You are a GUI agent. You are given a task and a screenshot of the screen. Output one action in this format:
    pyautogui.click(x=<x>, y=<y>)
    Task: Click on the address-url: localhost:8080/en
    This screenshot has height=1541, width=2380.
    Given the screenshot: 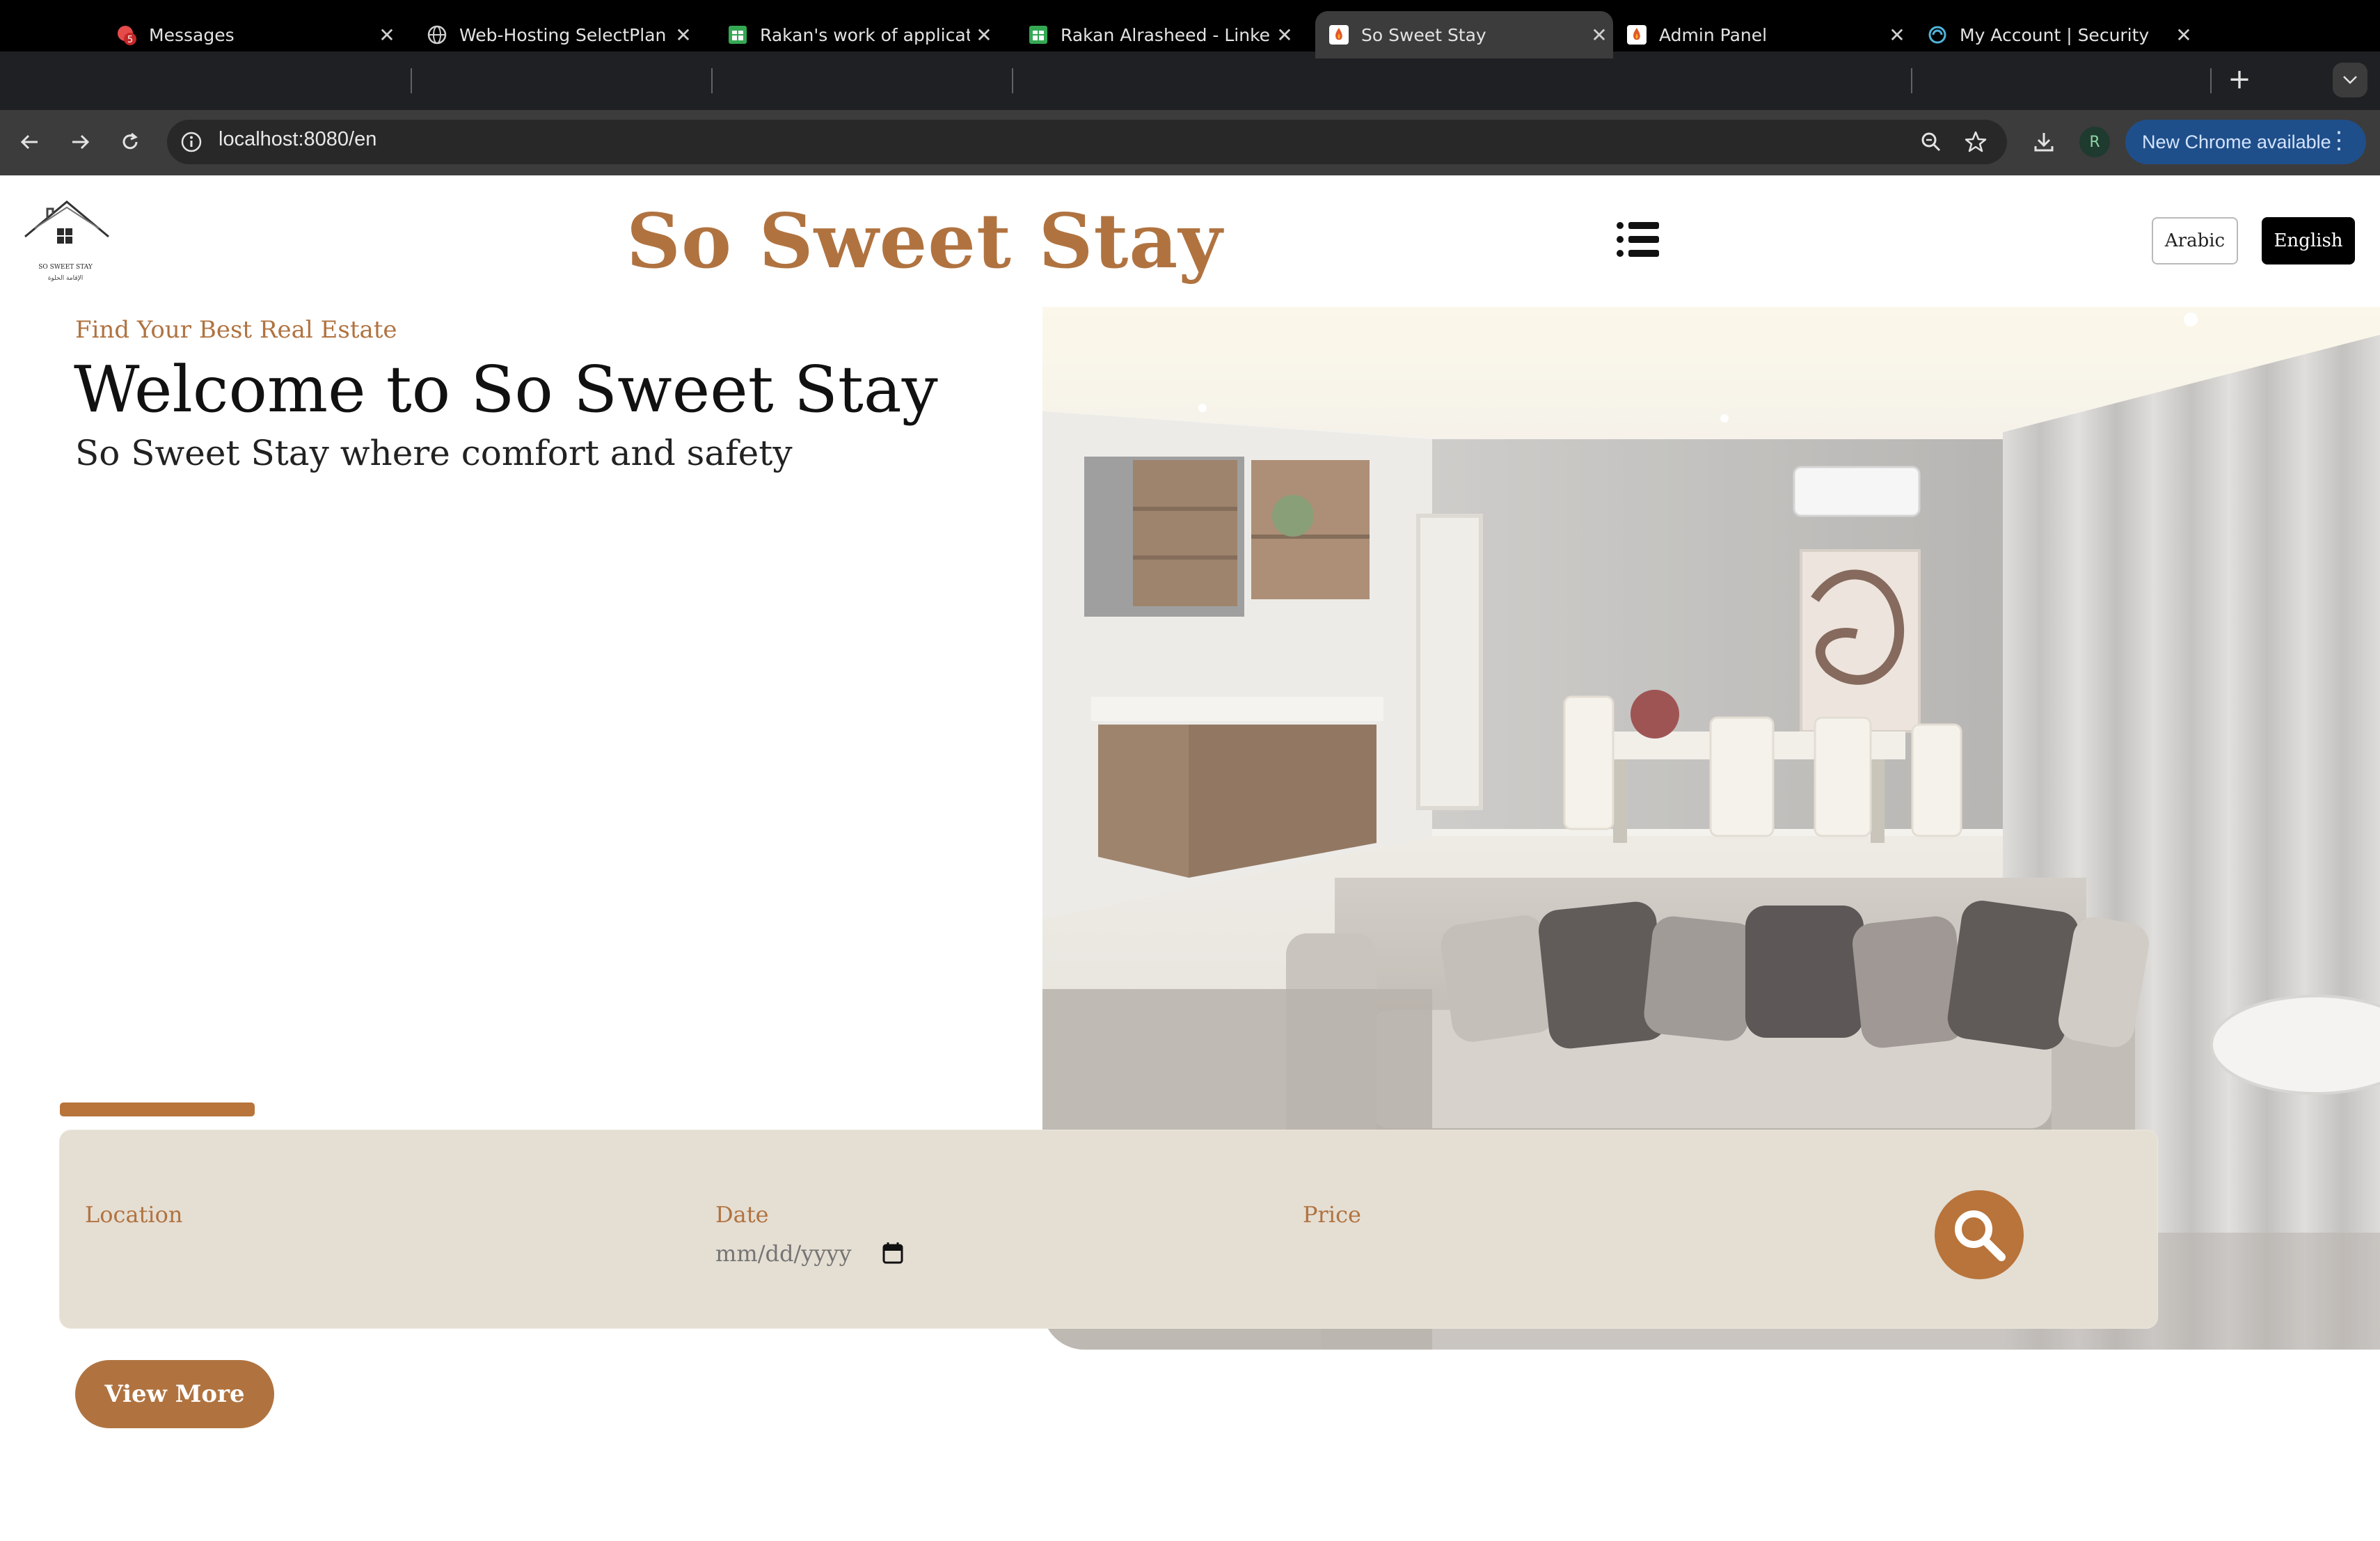 What is the action you would take?
    pyautogui.click(x=297, y=139)
    